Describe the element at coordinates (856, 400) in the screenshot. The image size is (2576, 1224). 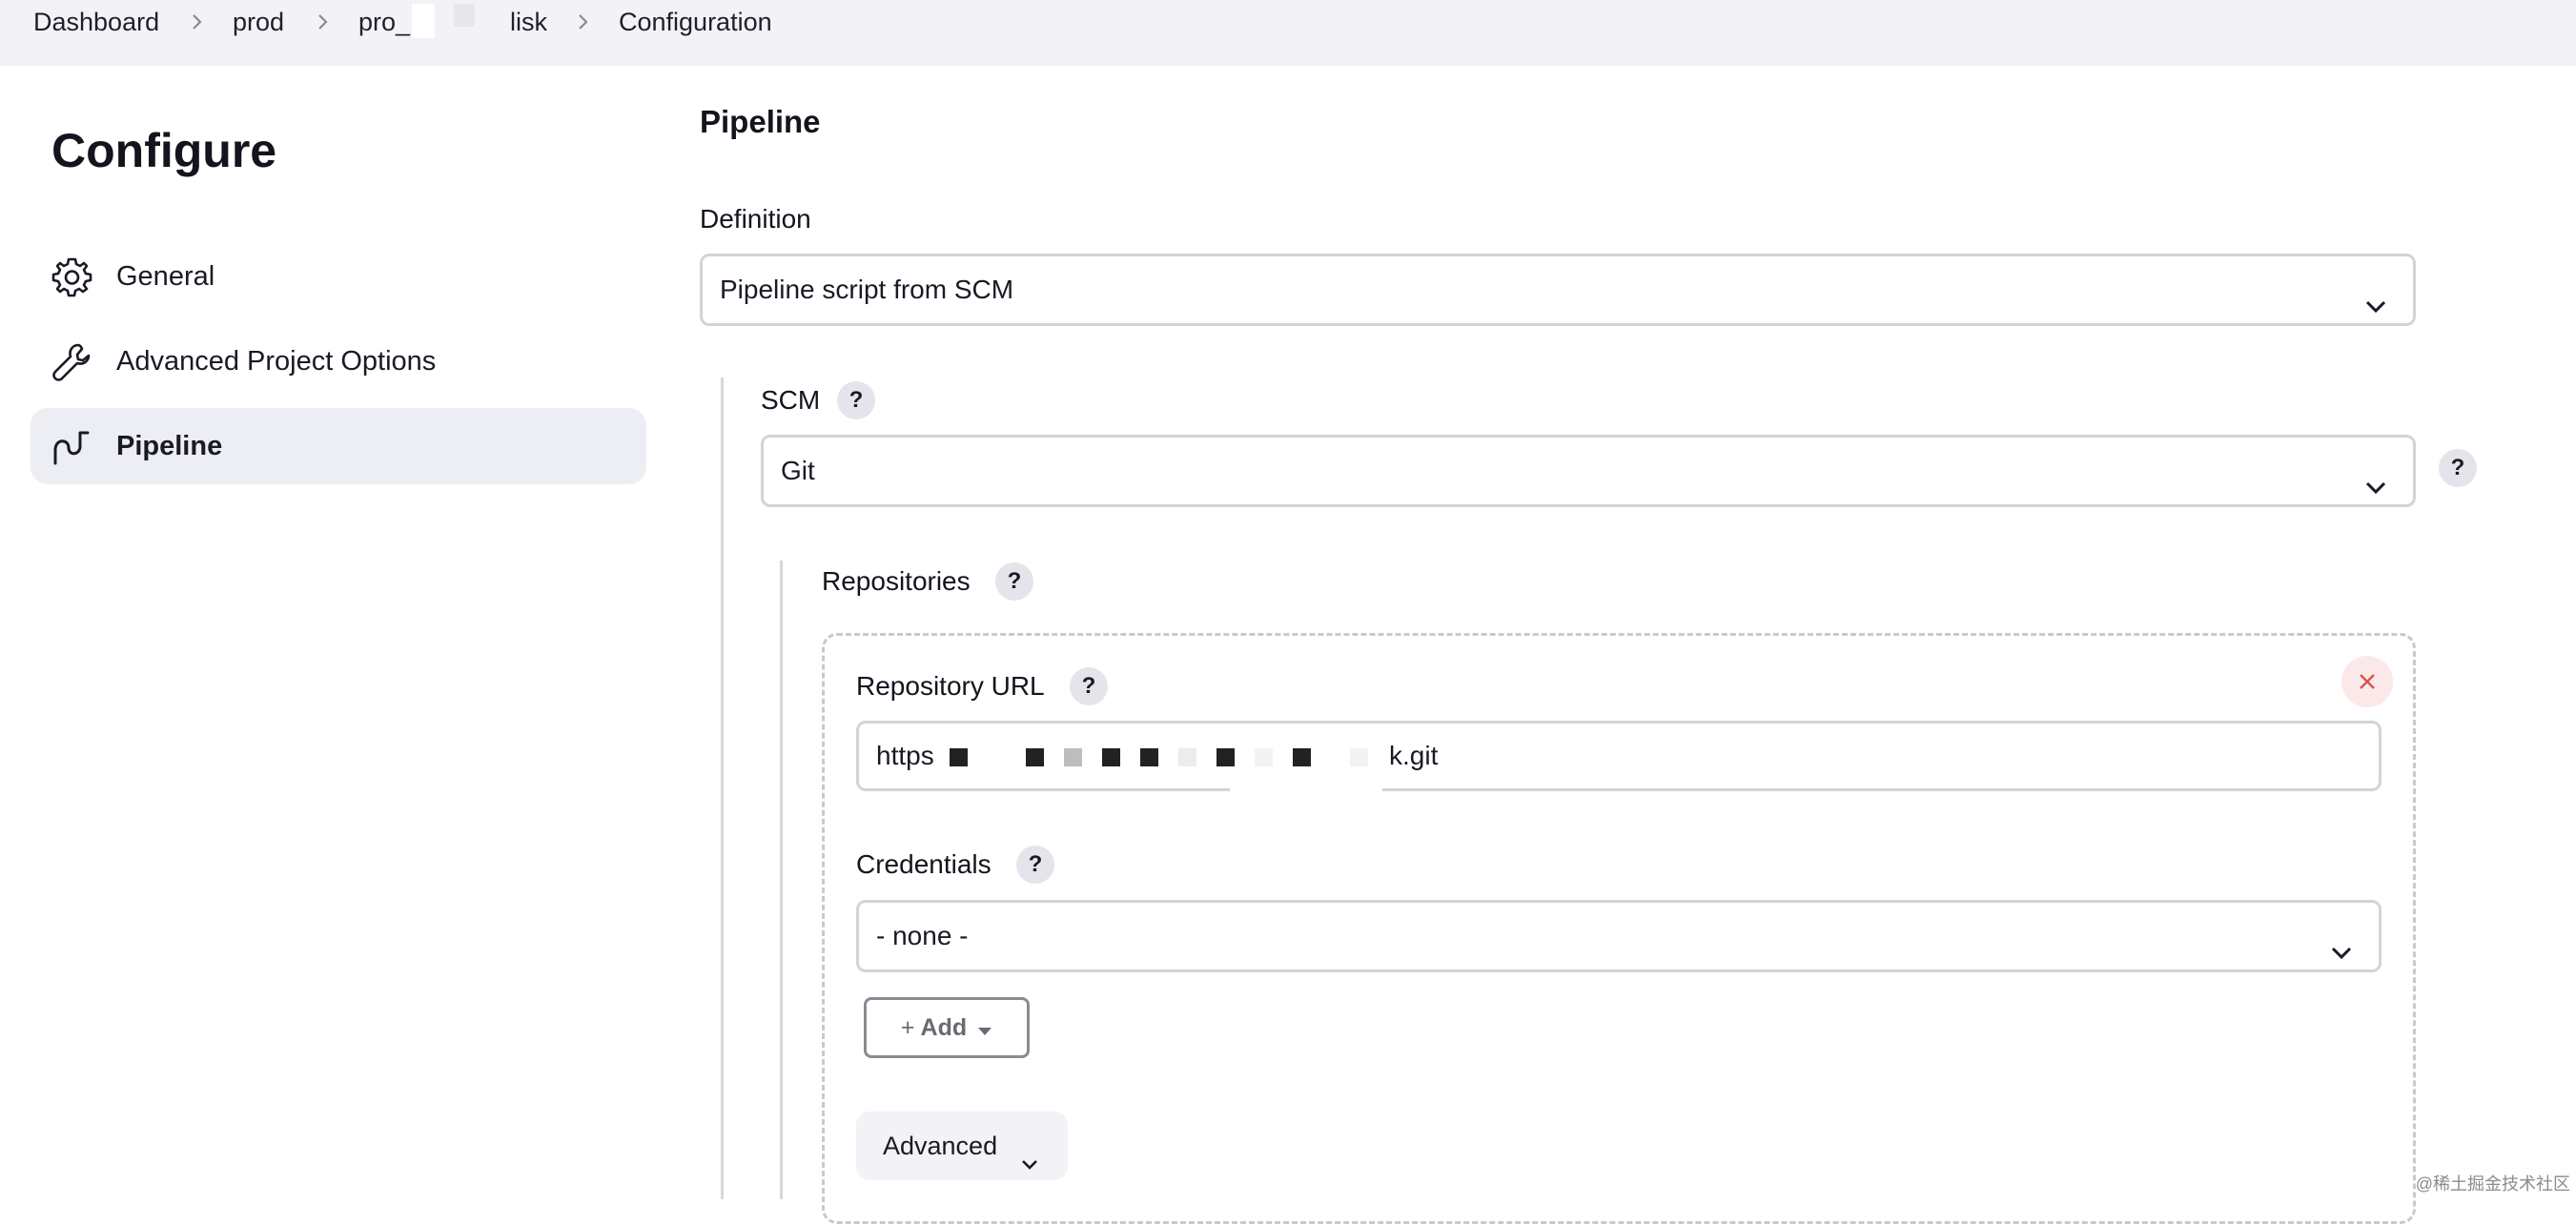
I see `scm-help-button: ?` at that location.